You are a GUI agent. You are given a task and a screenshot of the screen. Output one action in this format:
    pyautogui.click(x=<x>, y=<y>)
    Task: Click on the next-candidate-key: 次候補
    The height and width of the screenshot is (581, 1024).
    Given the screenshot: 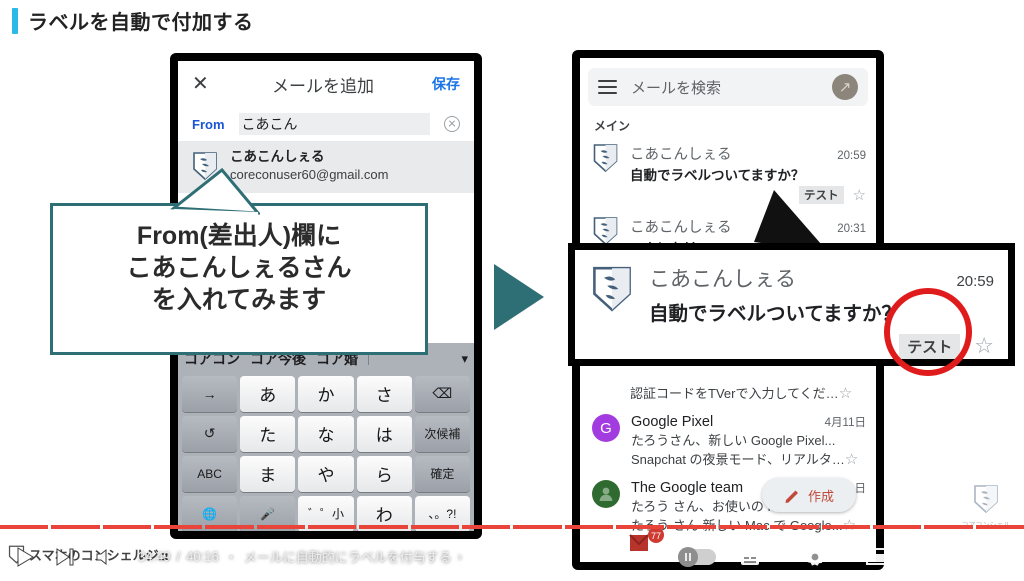 What is the action you would take?
    pyautogui.click(x=442, y=433)
    